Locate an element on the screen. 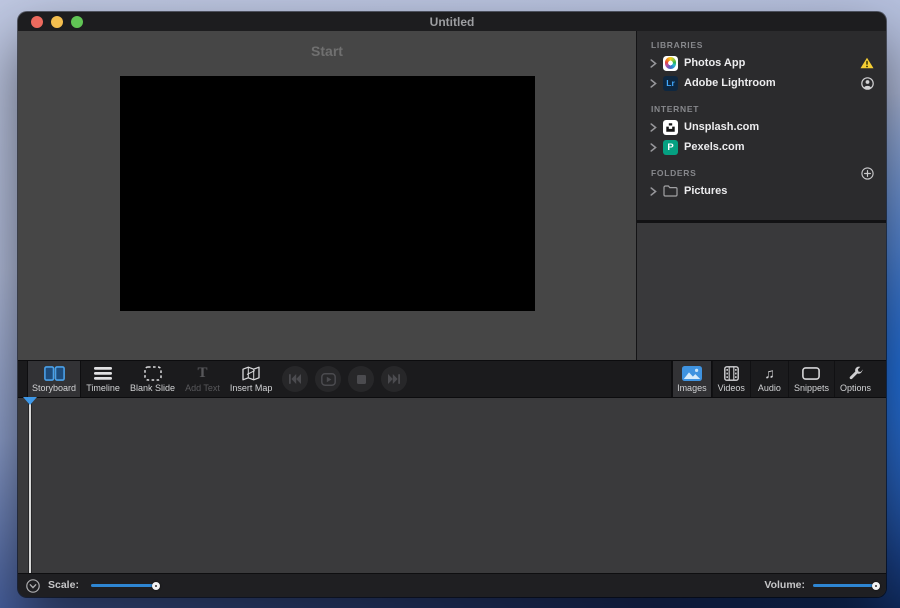 Image resolution: width=900 pixels, height=608 pixels. media-browser-panel is located at coordinates (761, 291).